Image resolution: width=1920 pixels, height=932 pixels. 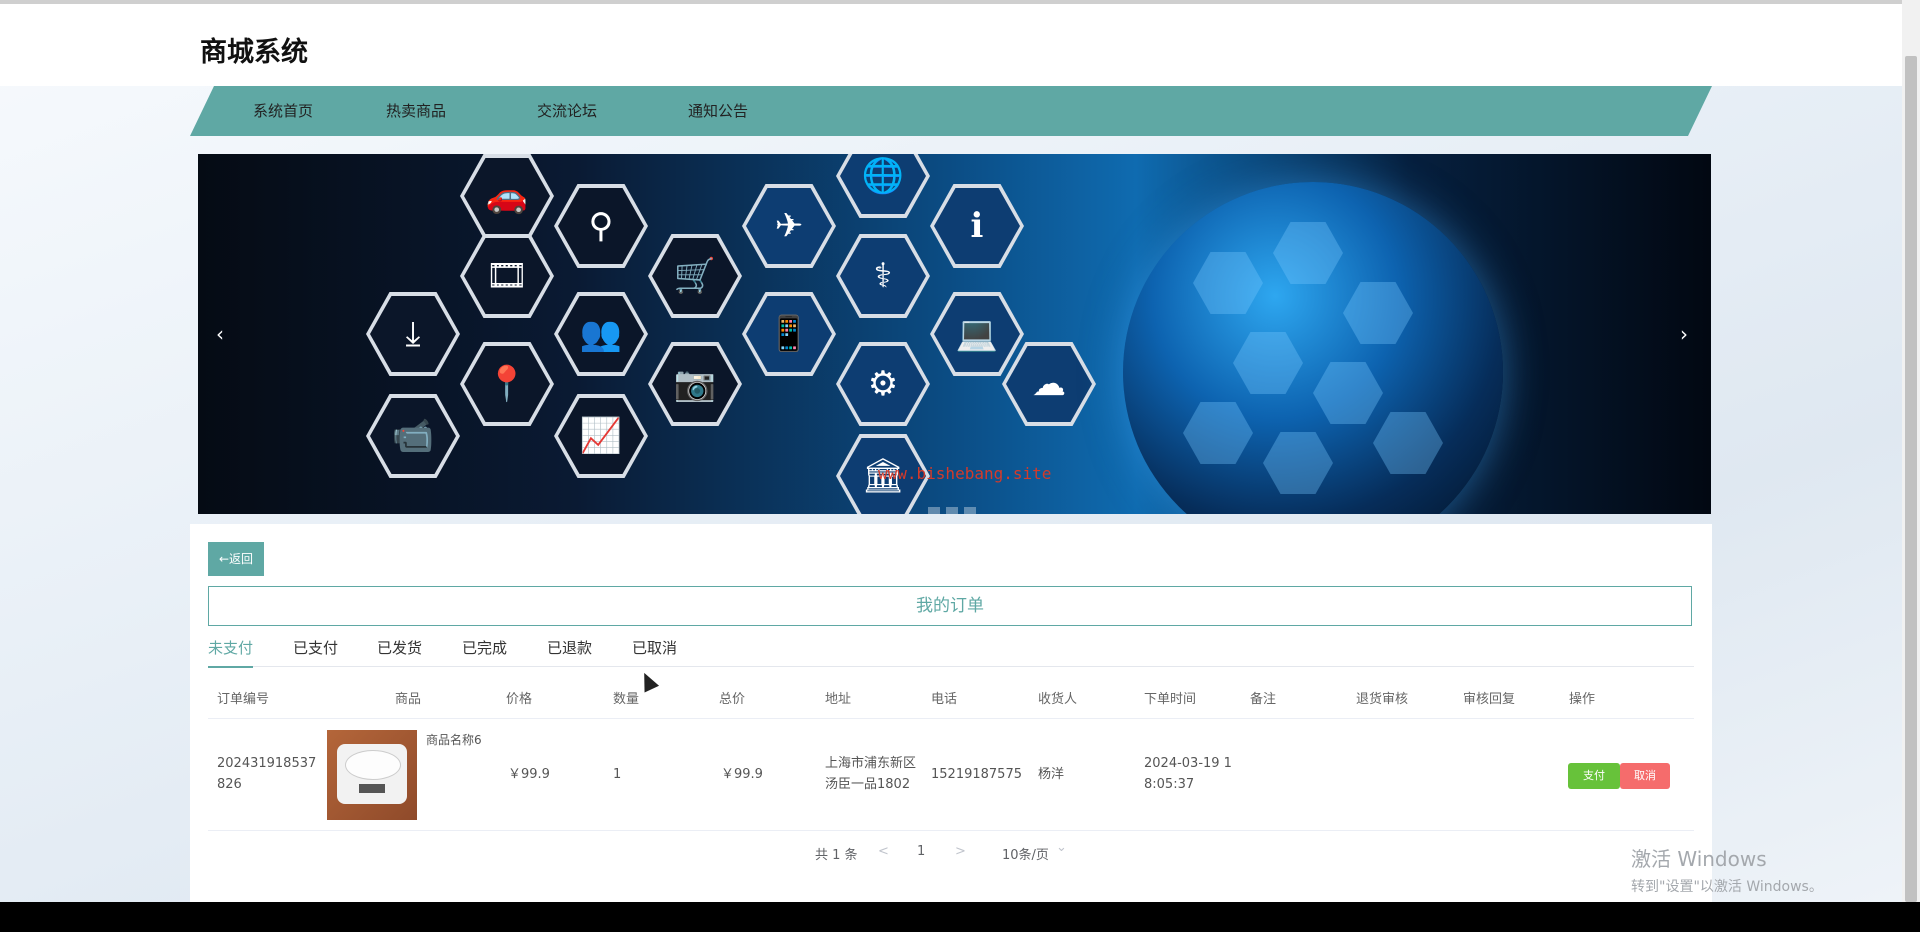 What do you see at coordinates (965, 473) in the screenshot?
I see `banner-watermark: www.bishebang.site` at bounding box center [965, 473].